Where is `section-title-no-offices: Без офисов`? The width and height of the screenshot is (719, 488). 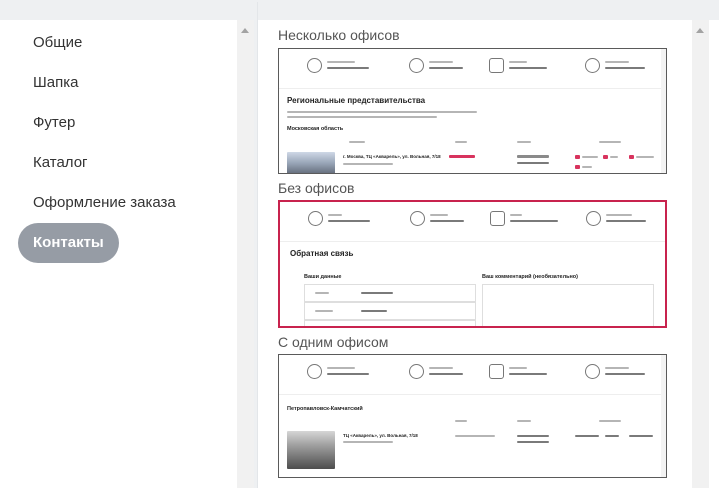 section-title-no-offices: Без офисов is located at coordinates (316, 188).